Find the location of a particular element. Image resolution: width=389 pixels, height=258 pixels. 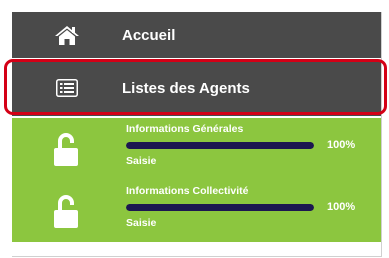

menu-item-home-label: Accueil is located at coordinates (149, 35).